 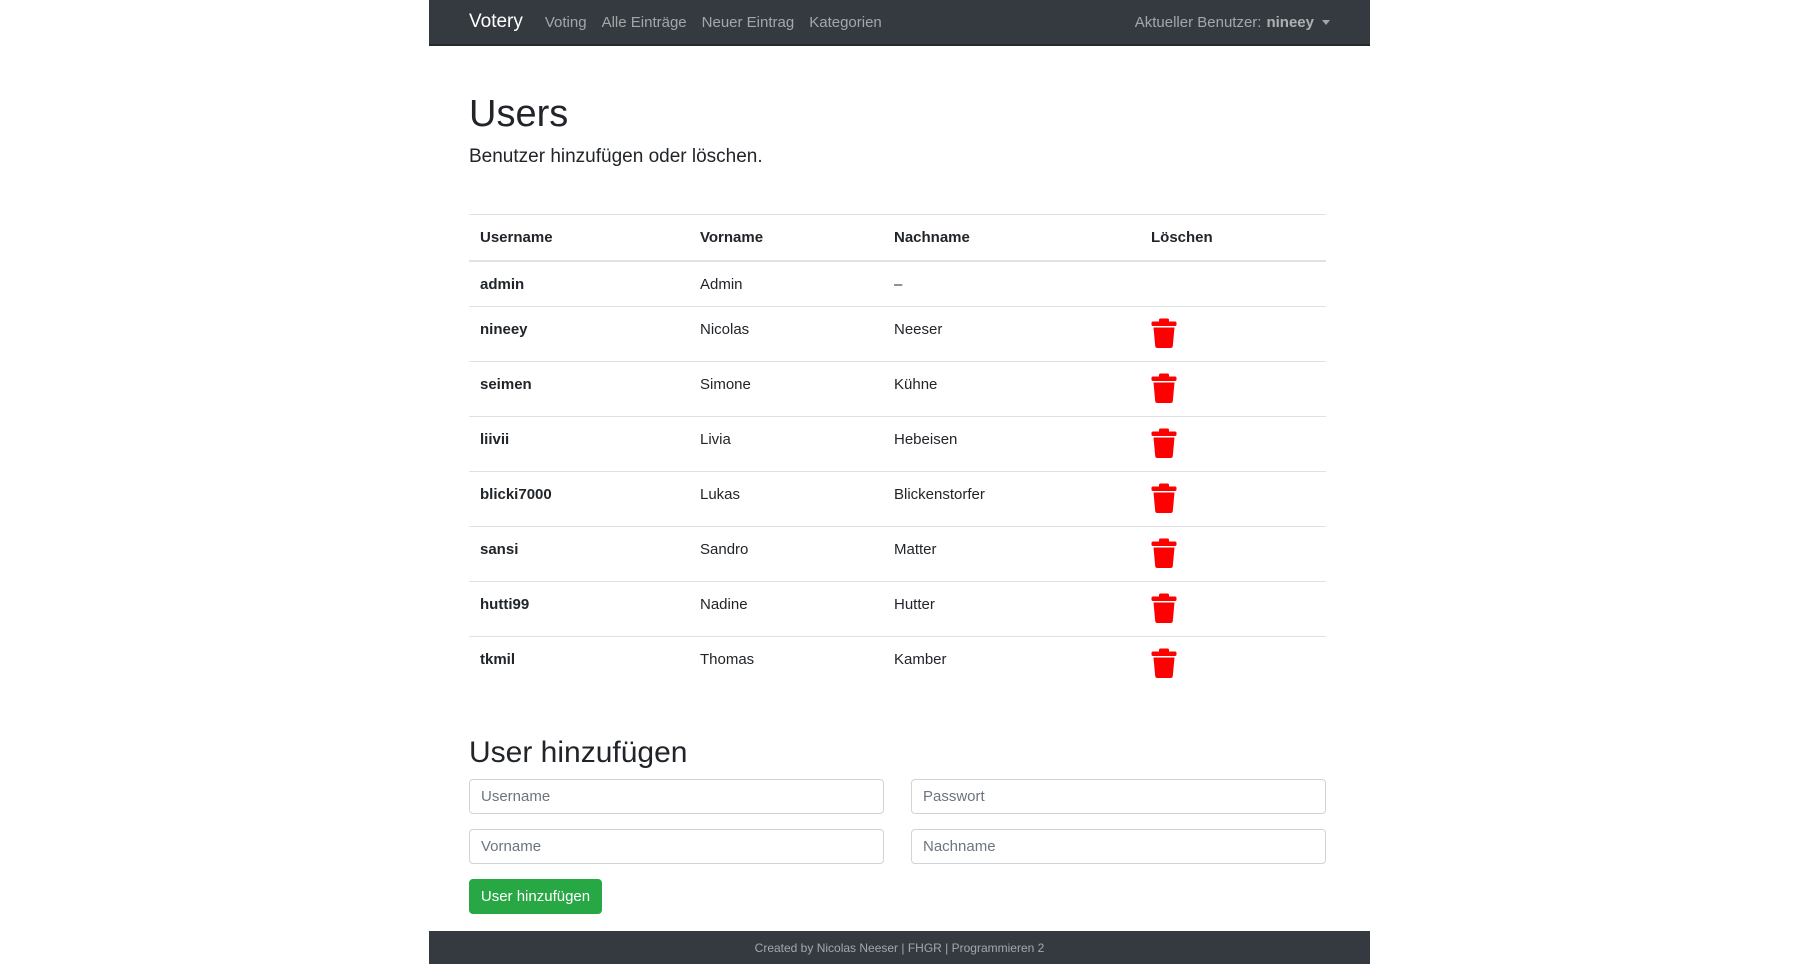 What do you see at coordinates (506, 384) in the screenshot?
I see `username-cell: seimen` at bounding box center [506, 384].